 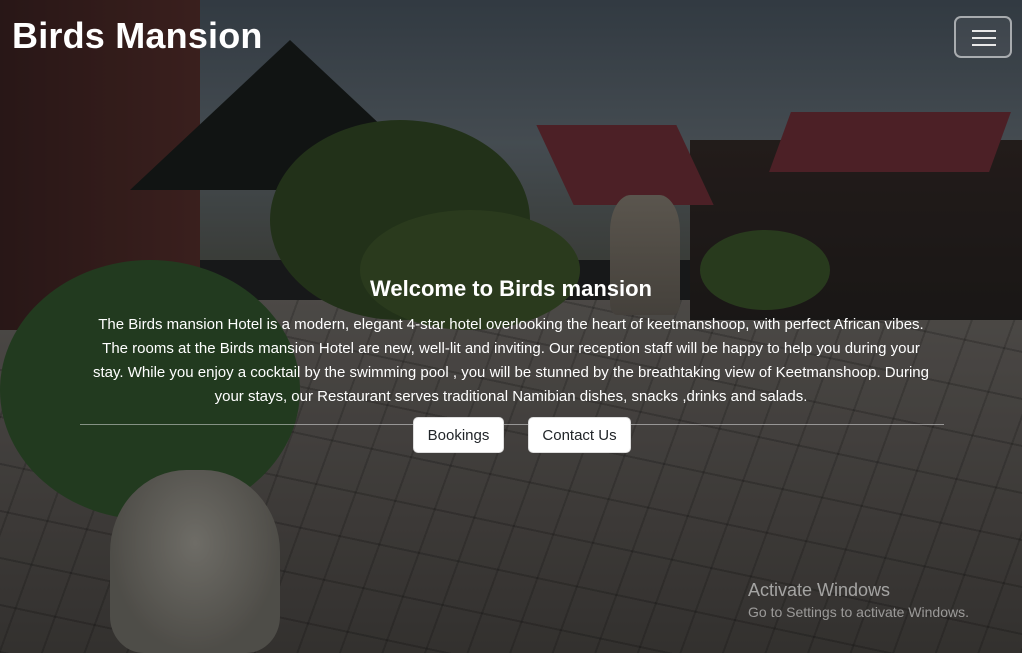 I want to click on contact-us-button: Contact Us, so click(x=579, y=435).